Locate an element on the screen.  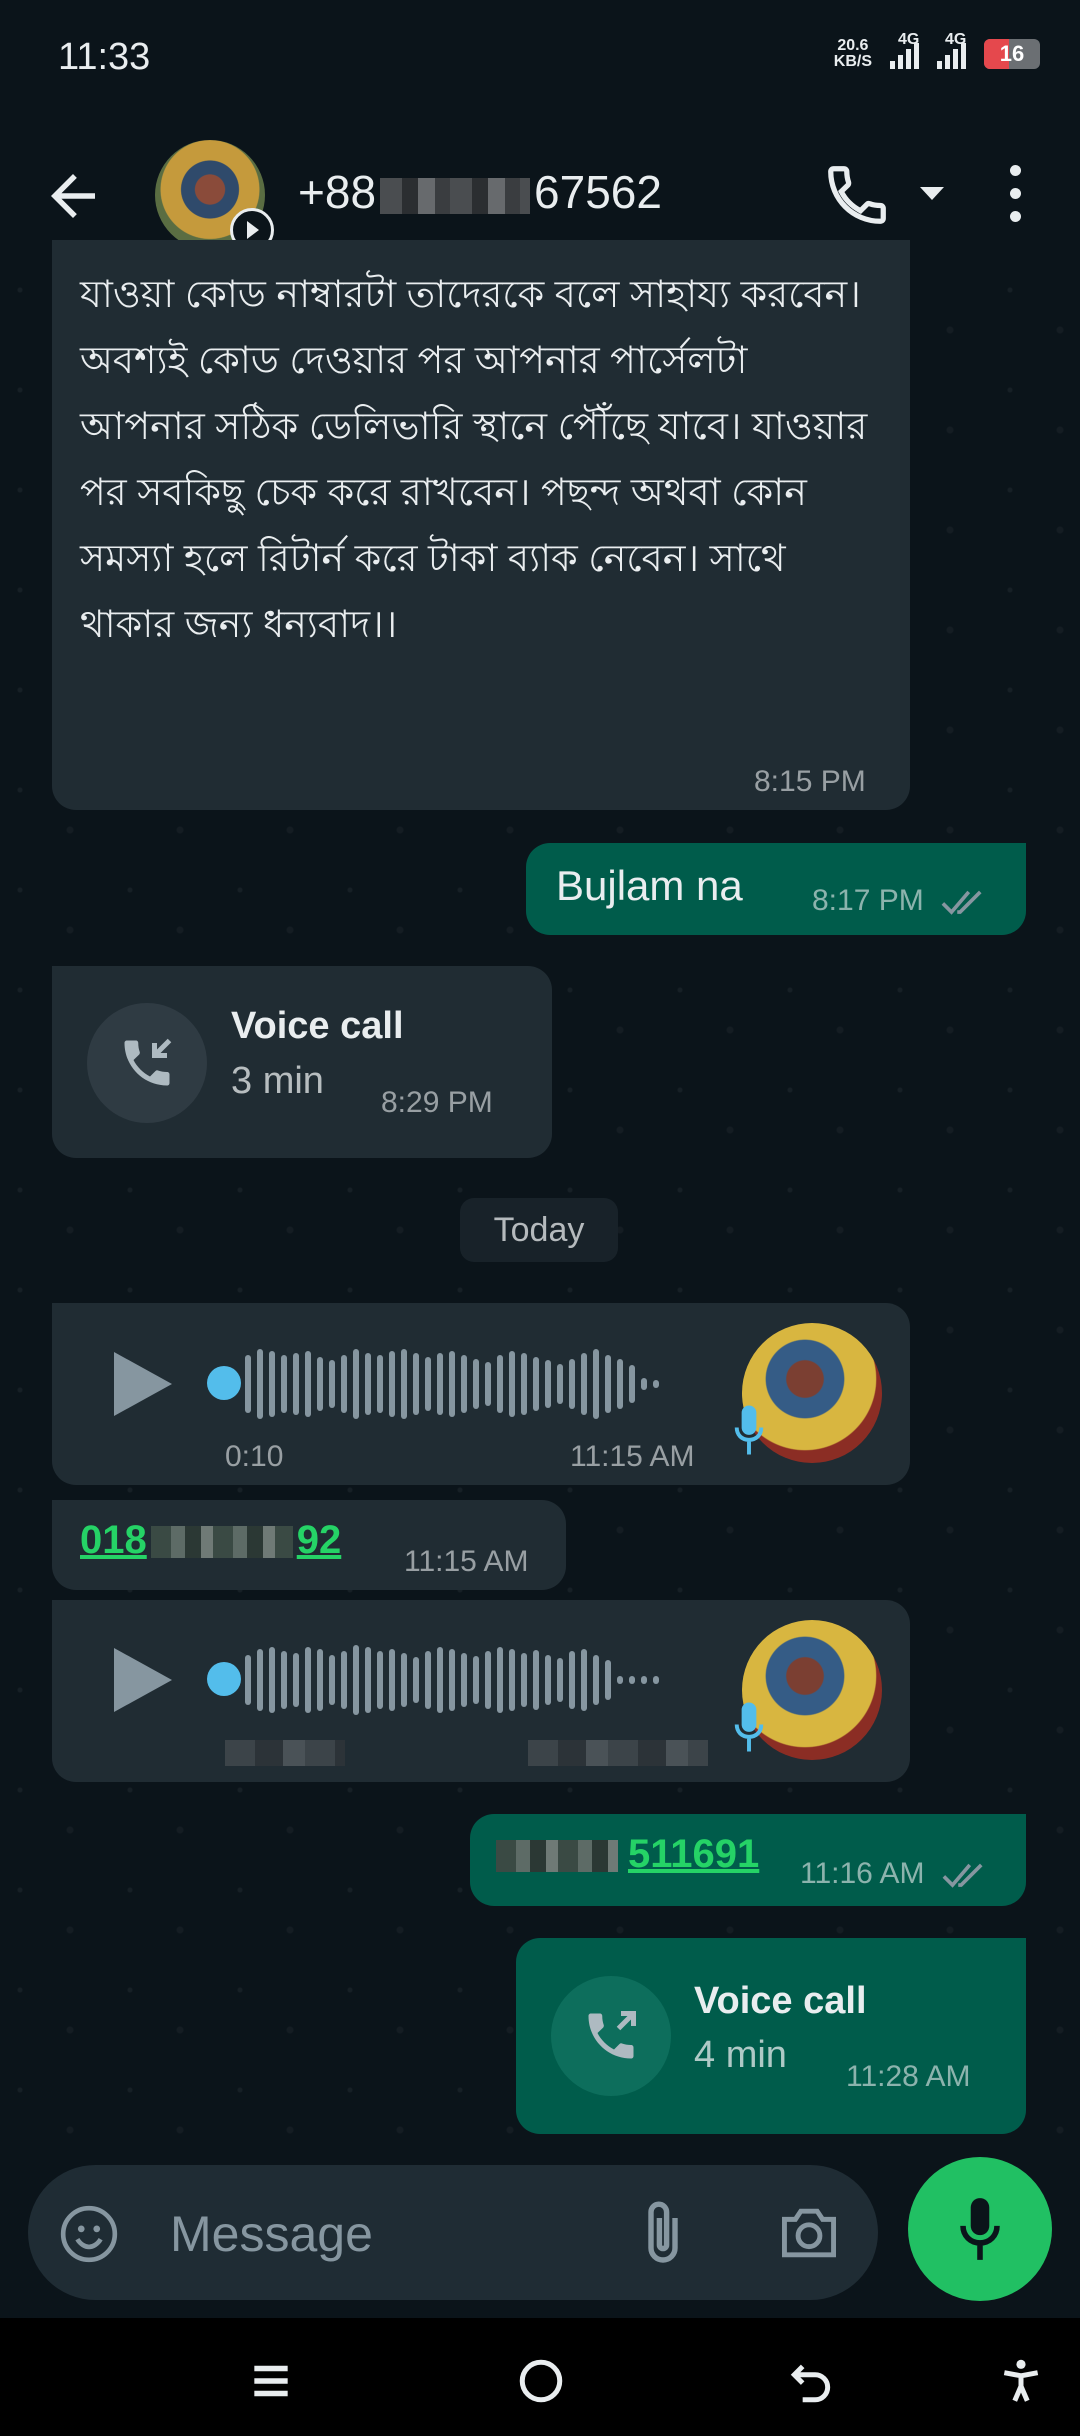
phone-number-prefix: 018 is located at coordinates (113, 1540).